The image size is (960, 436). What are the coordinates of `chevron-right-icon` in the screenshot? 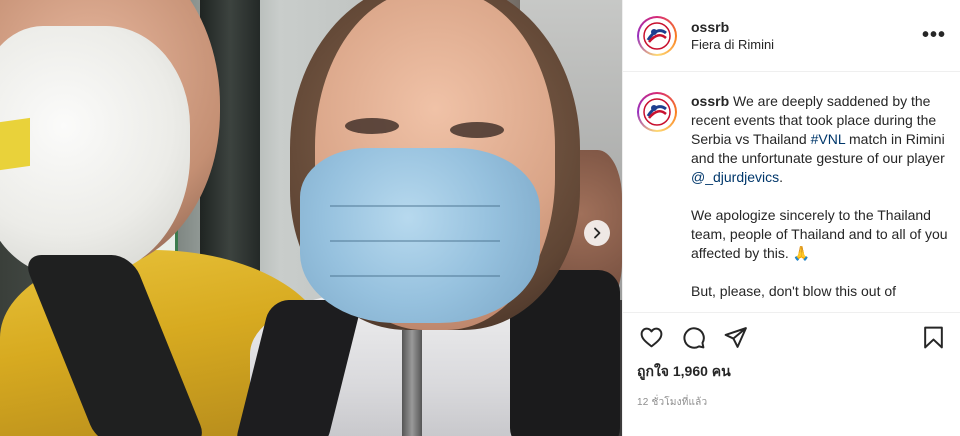 It's located at (597, 233).